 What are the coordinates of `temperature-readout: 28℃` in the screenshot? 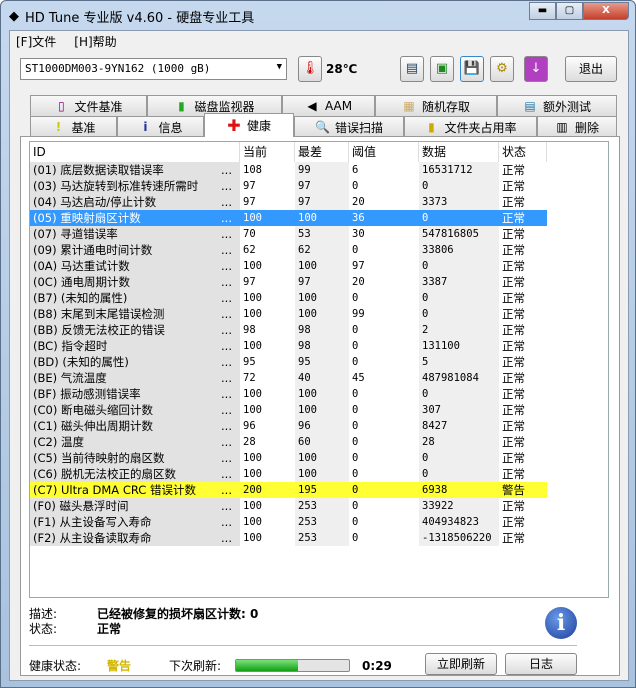 It's located at (342, 69).